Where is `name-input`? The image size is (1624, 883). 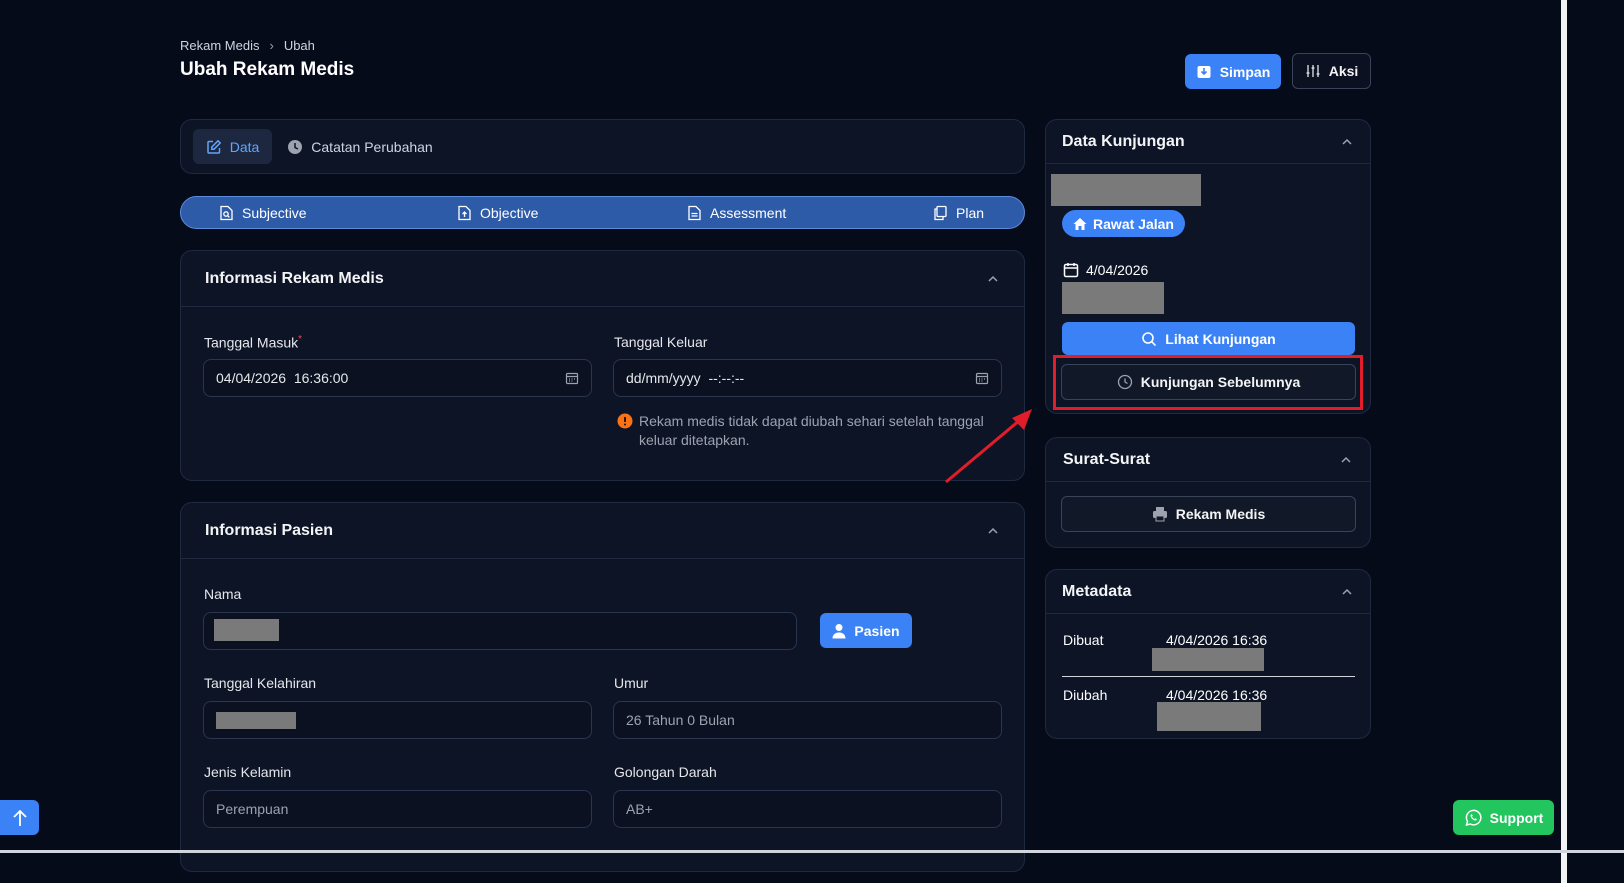 name-input is located at coordinates (500, 631).